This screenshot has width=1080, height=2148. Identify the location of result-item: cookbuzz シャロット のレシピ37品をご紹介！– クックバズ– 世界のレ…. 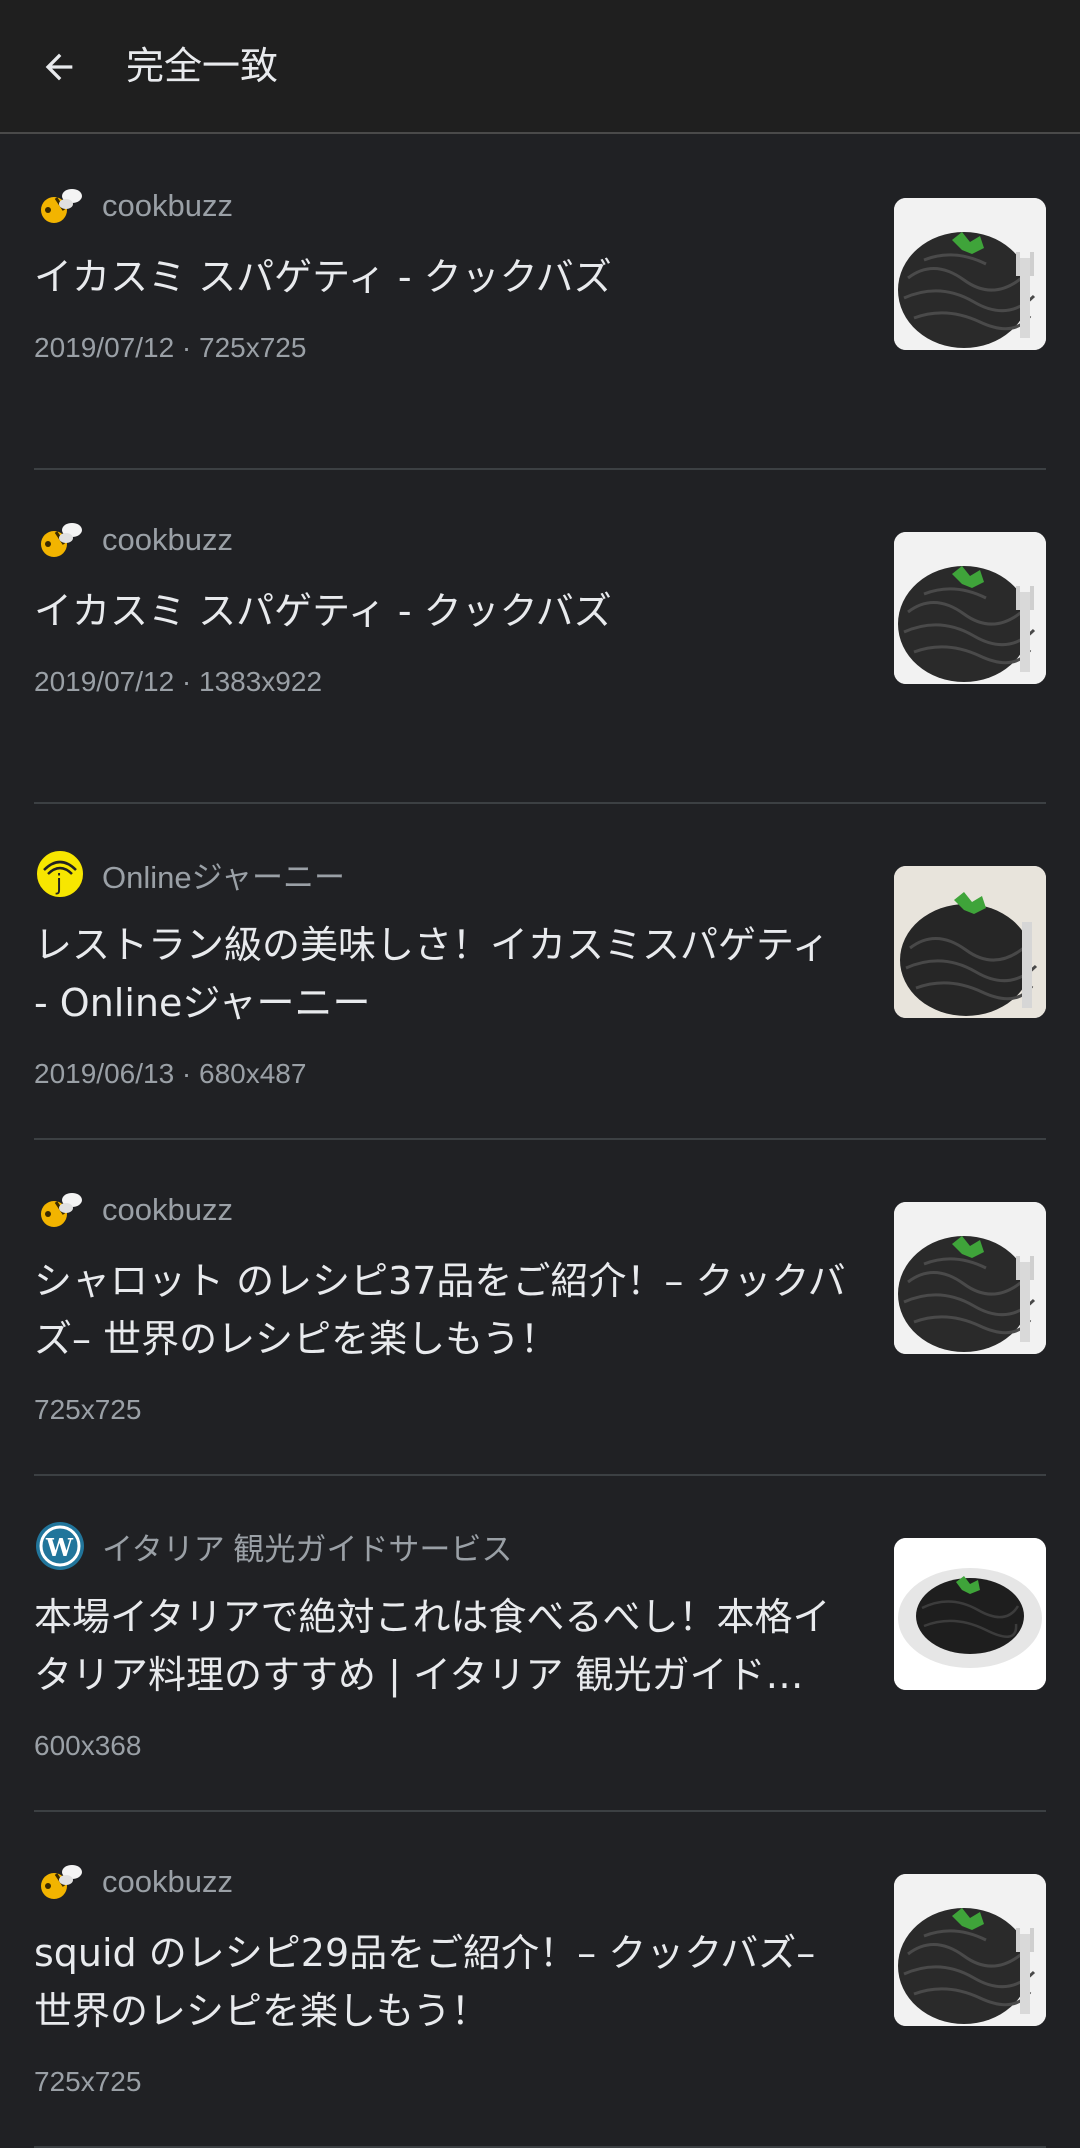
(540, 1308).